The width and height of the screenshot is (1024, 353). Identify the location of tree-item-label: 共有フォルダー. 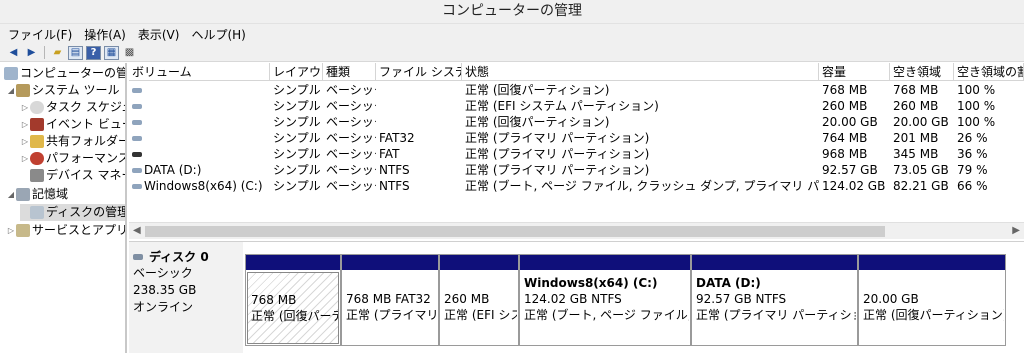
(86, 141).